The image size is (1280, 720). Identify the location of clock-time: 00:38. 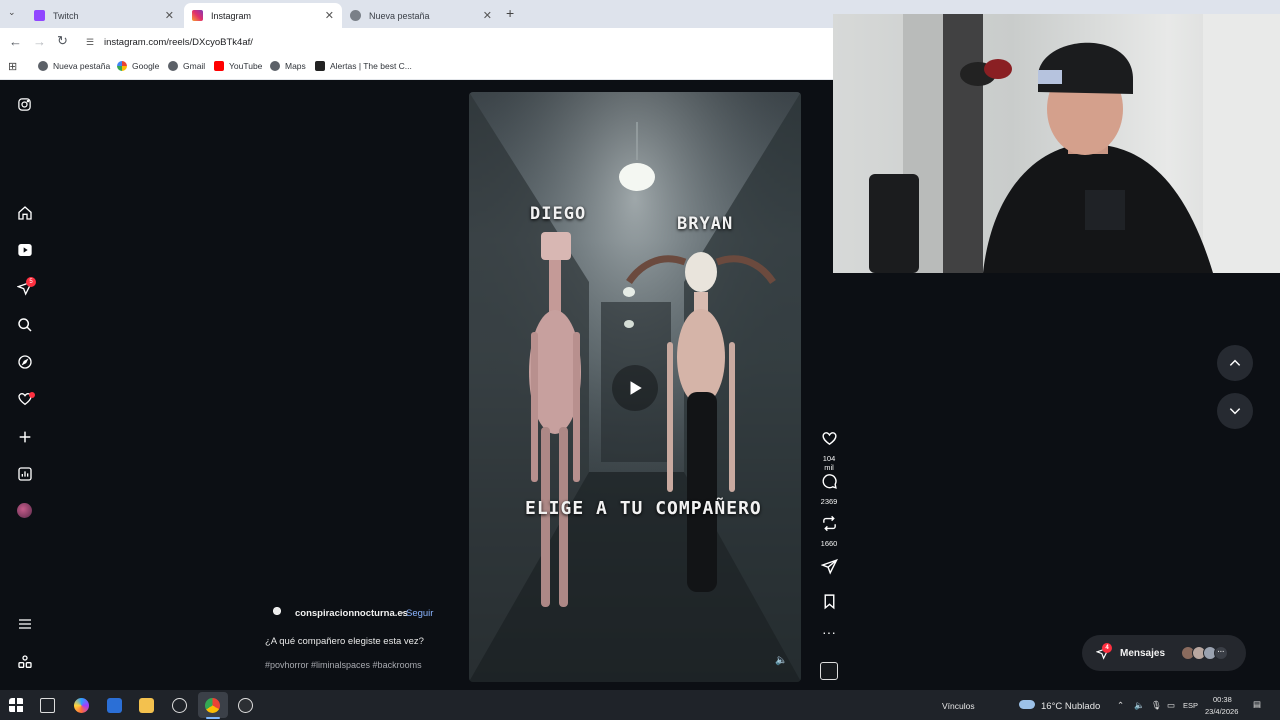
(1222, 699).